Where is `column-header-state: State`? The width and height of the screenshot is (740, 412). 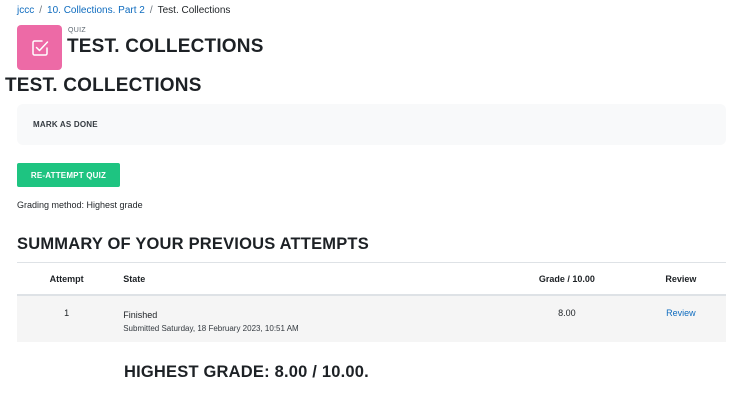
column-header-state: State is located at coordinates (307, 279).